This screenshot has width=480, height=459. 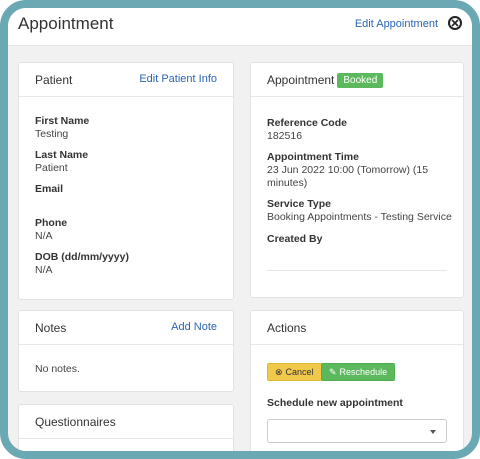 I want to click on cancel-button: ⊗ Cancel, so click(x=294, y=372).